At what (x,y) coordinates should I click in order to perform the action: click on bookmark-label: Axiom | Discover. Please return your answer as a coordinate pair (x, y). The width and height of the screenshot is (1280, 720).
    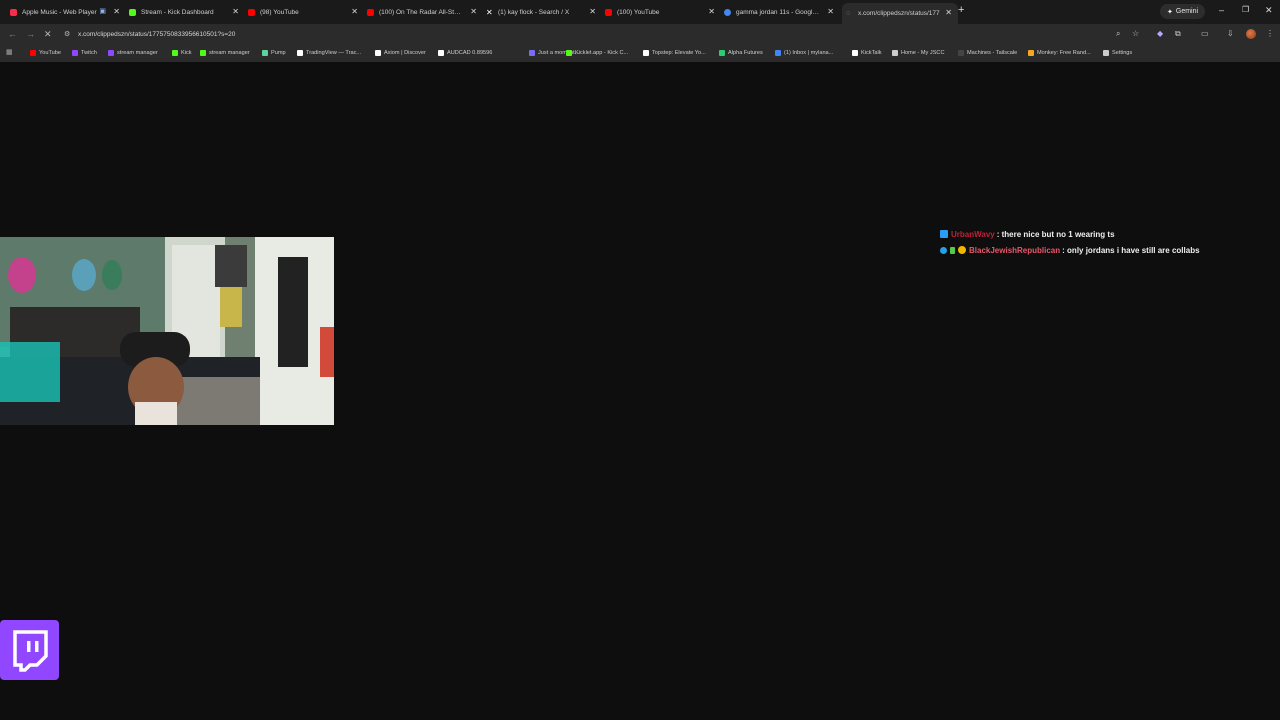
    Looking at the image, I should click on (405, 53).